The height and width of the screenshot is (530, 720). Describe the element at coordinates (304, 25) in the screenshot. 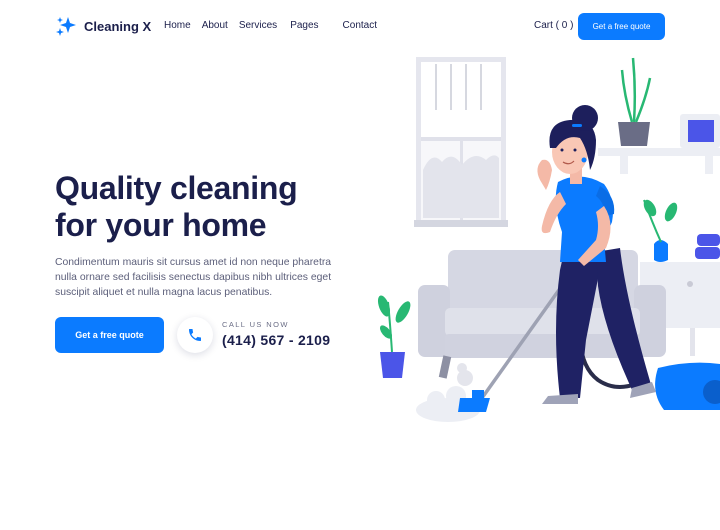

I see `nav-link-pages: Pages` at that location.